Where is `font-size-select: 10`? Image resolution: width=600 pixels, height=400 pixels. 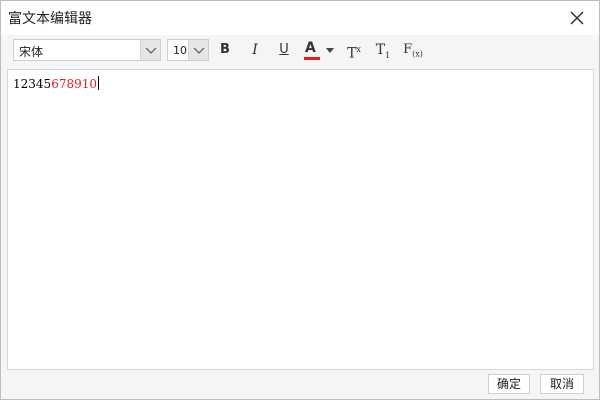
font-size-select: 10 is located at coordinates (188, 50).